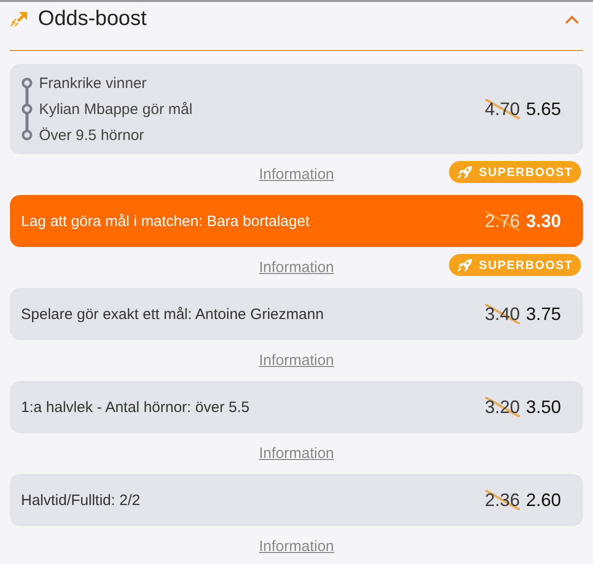 The image size is (593, 564). I want to click on bet-label: 1:a halvlek - Antal hörnor: över 5.5, so click(135, 407).